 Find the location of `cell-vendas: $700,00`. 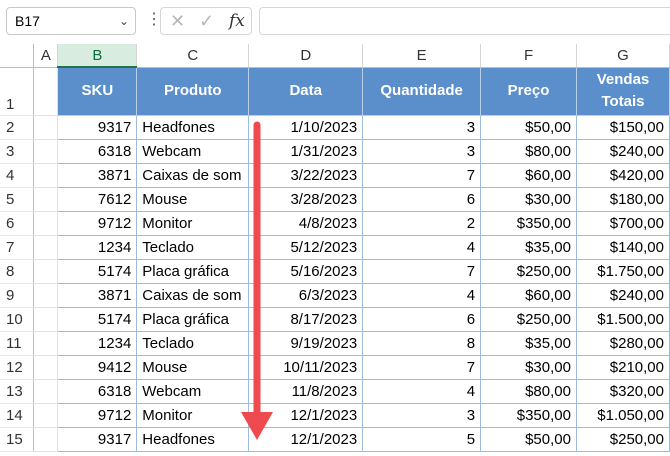

cell-vendas: $700,00 is located at coordinates (623, 223).